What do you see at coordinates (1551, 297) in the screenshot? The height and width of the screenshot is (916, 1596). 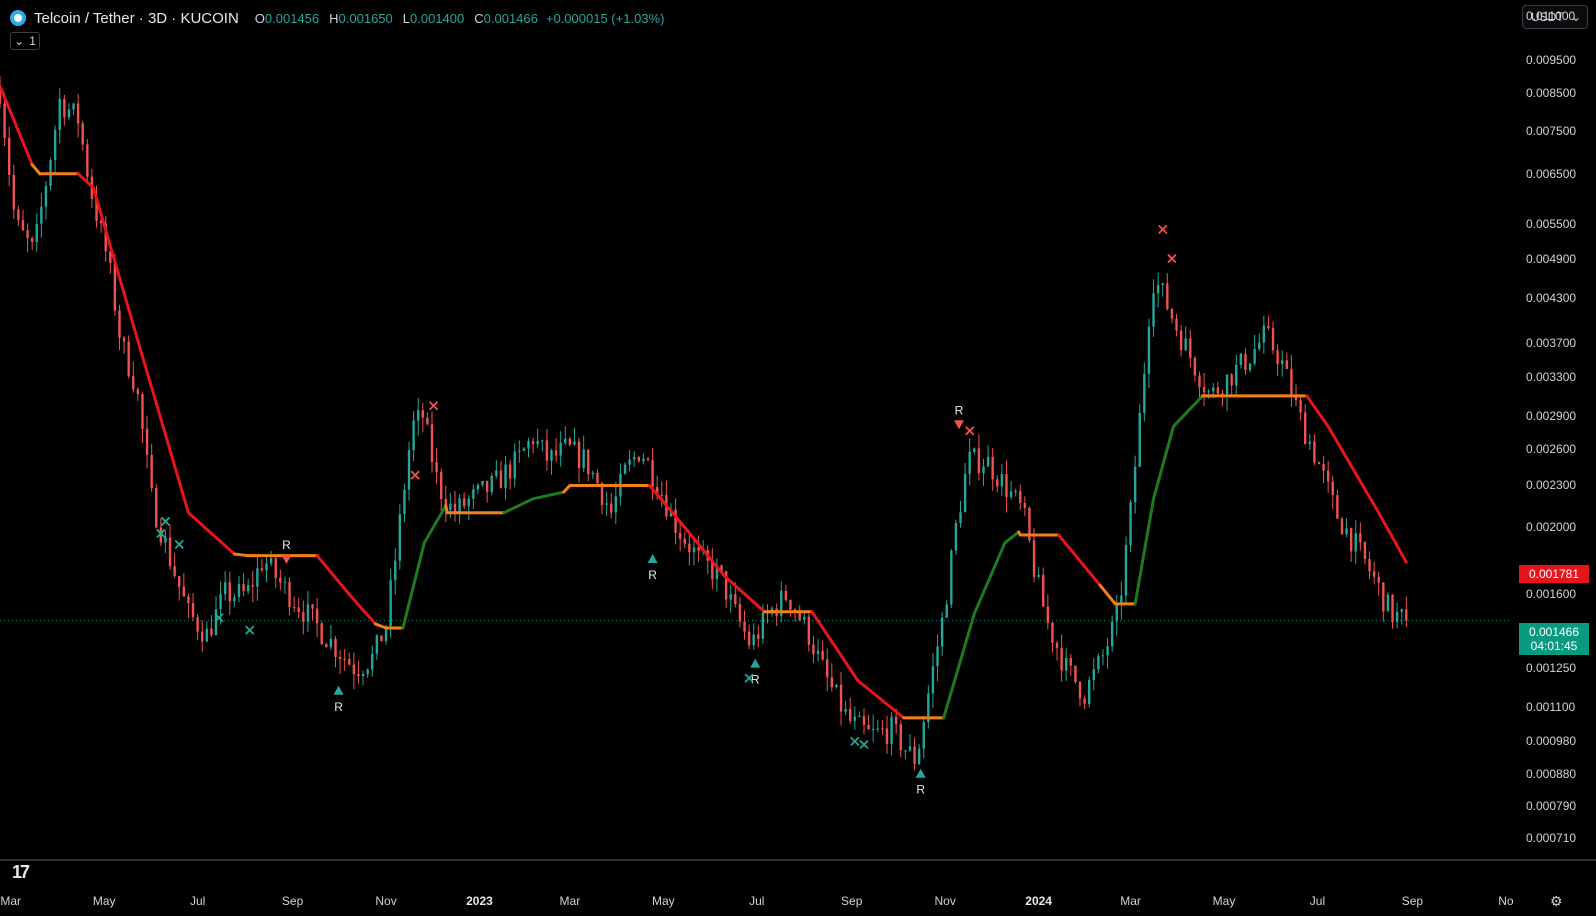 I see `price-axis-label: 0.004300` at bounding box center [1551, 297].